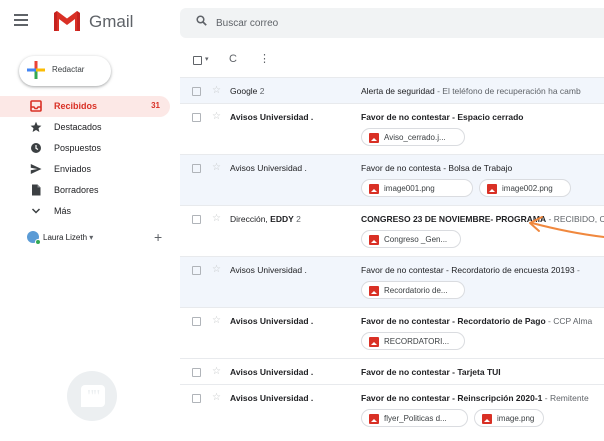 The width and height of the screenshot is (604, 441). What do you see at coordinates (68, 69) in the screenshot?
I see `compose-label: Redactar` at bounding box center [68, 69].